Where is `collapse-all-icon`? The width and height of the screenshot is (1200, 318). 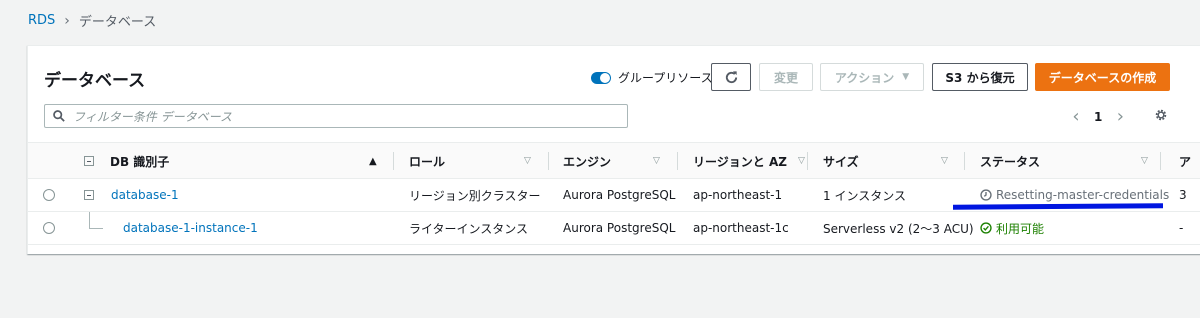
collapse-all-icon is located at coordinates (89, 161).